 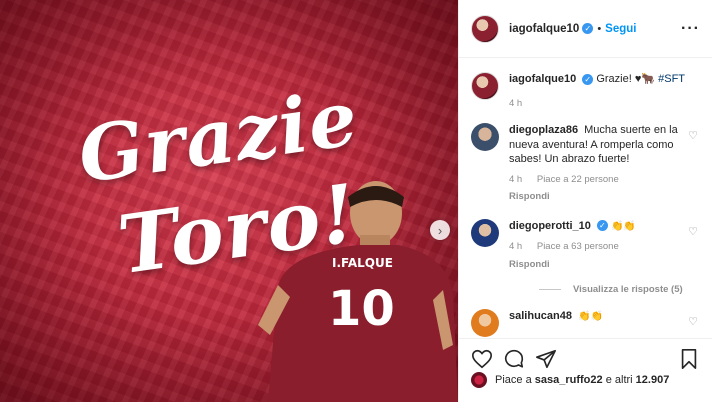 What do you see at coordinates (671, 79) in the screenshot?
I see `hashtag-link: #SFT` at bounding box center [671, 79].